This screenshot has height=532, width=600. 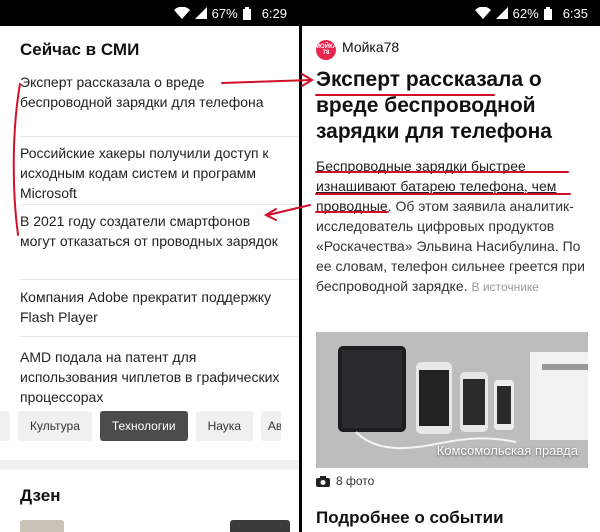 I want to click on tab-science: Наука, so click(x=224, y=426).